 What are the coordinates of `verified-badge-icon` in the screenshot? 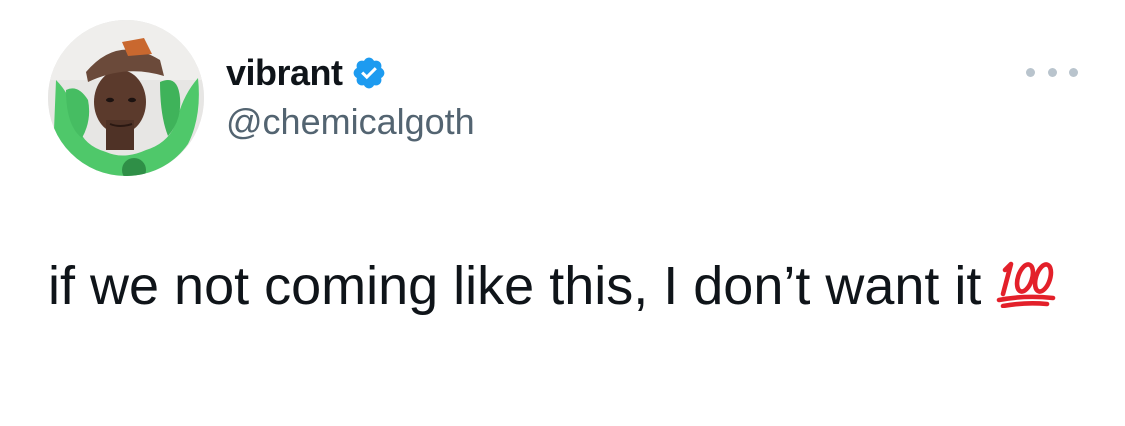 It's located at (369, 73).